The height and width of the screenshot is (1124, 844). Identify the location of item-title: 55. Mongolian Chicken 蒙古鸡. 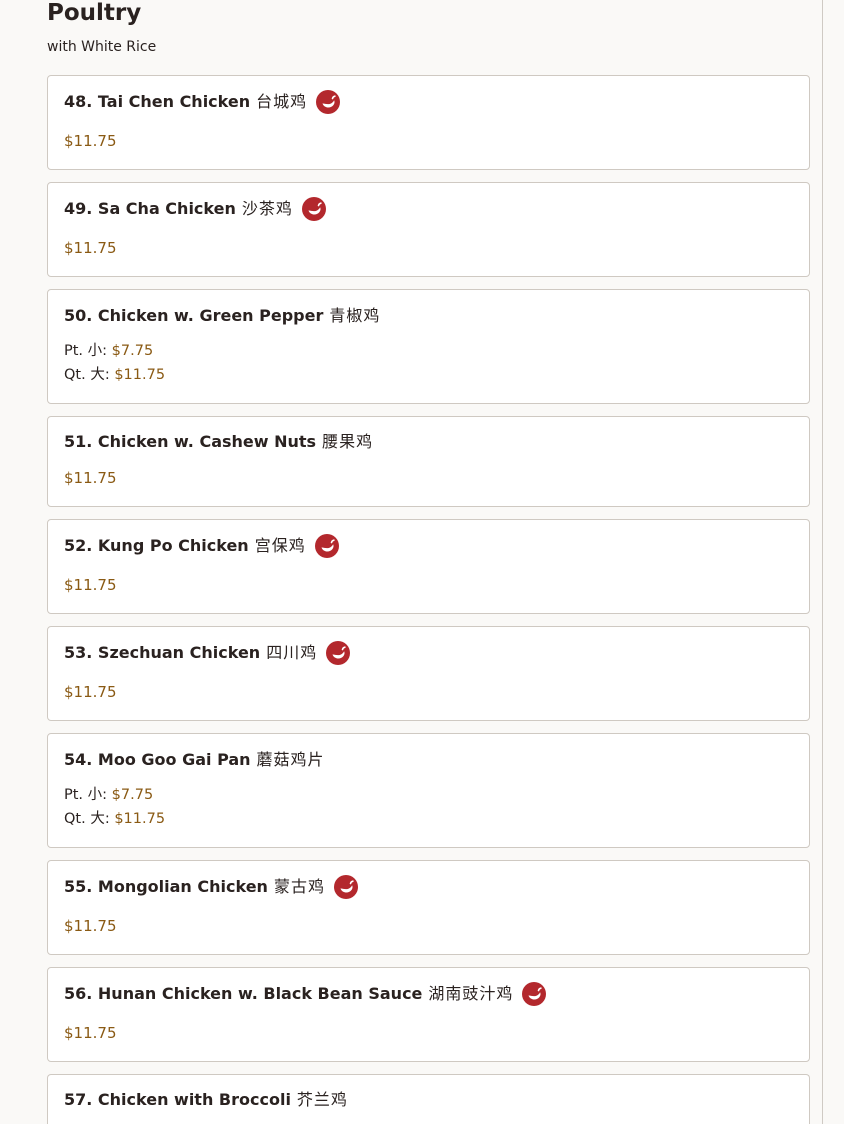
(211, 887).